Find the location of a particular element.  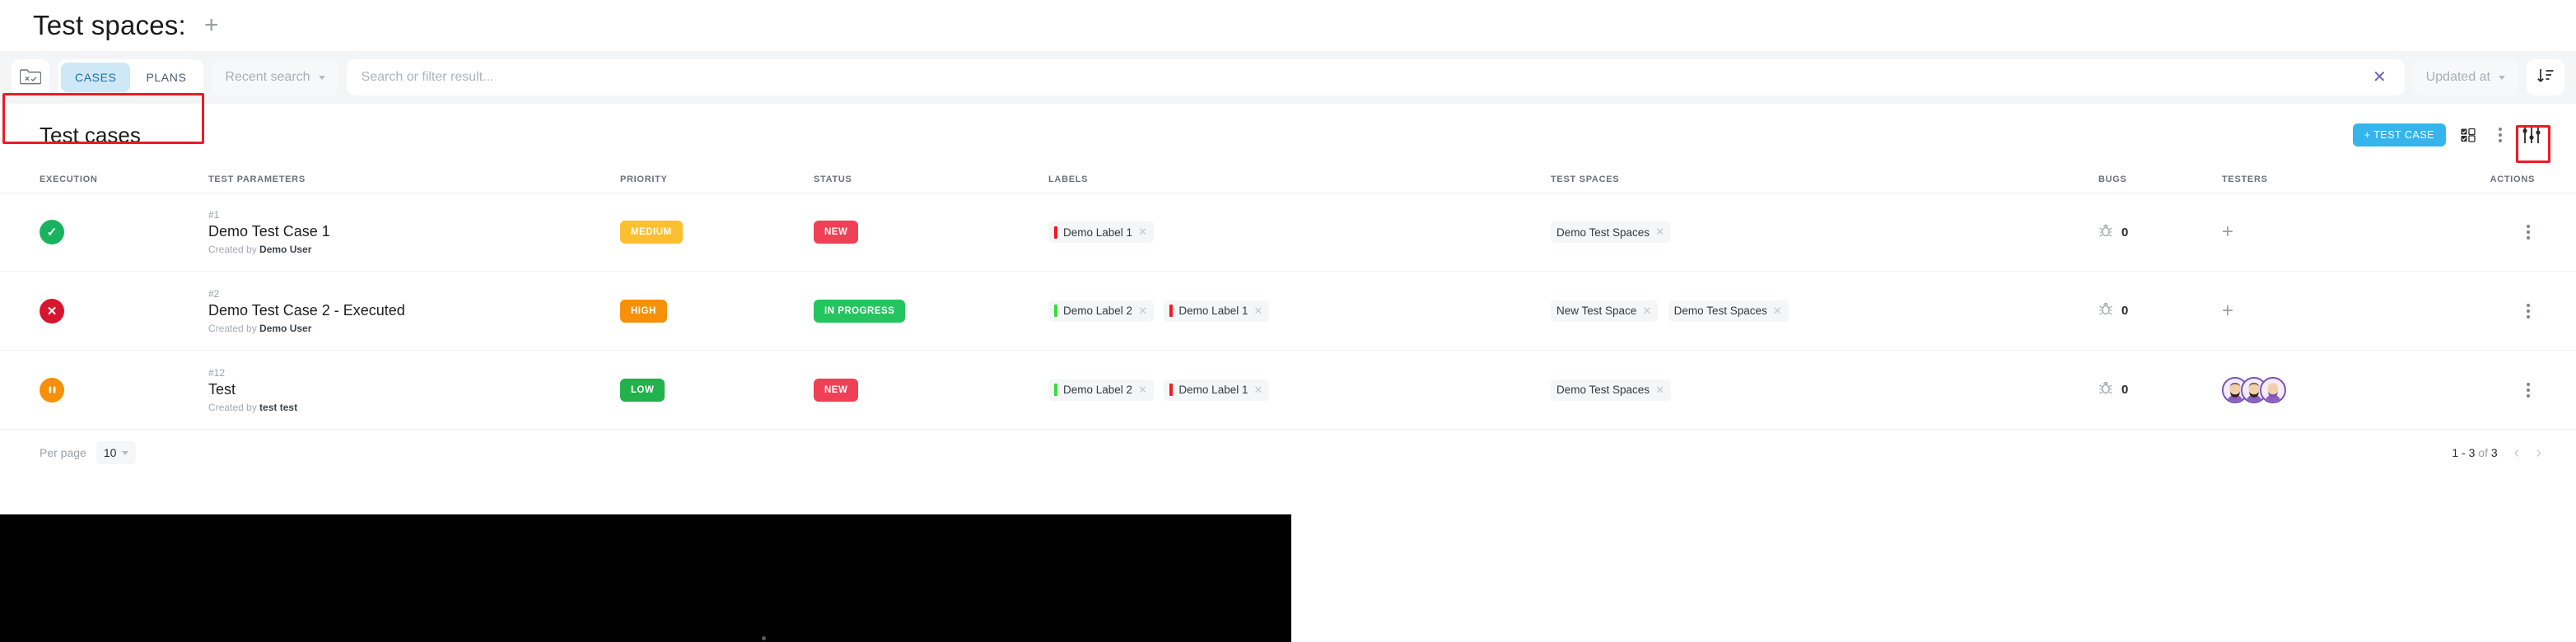

add-test-case-button: + TEST CASE is located at coordinates (2399, 135).